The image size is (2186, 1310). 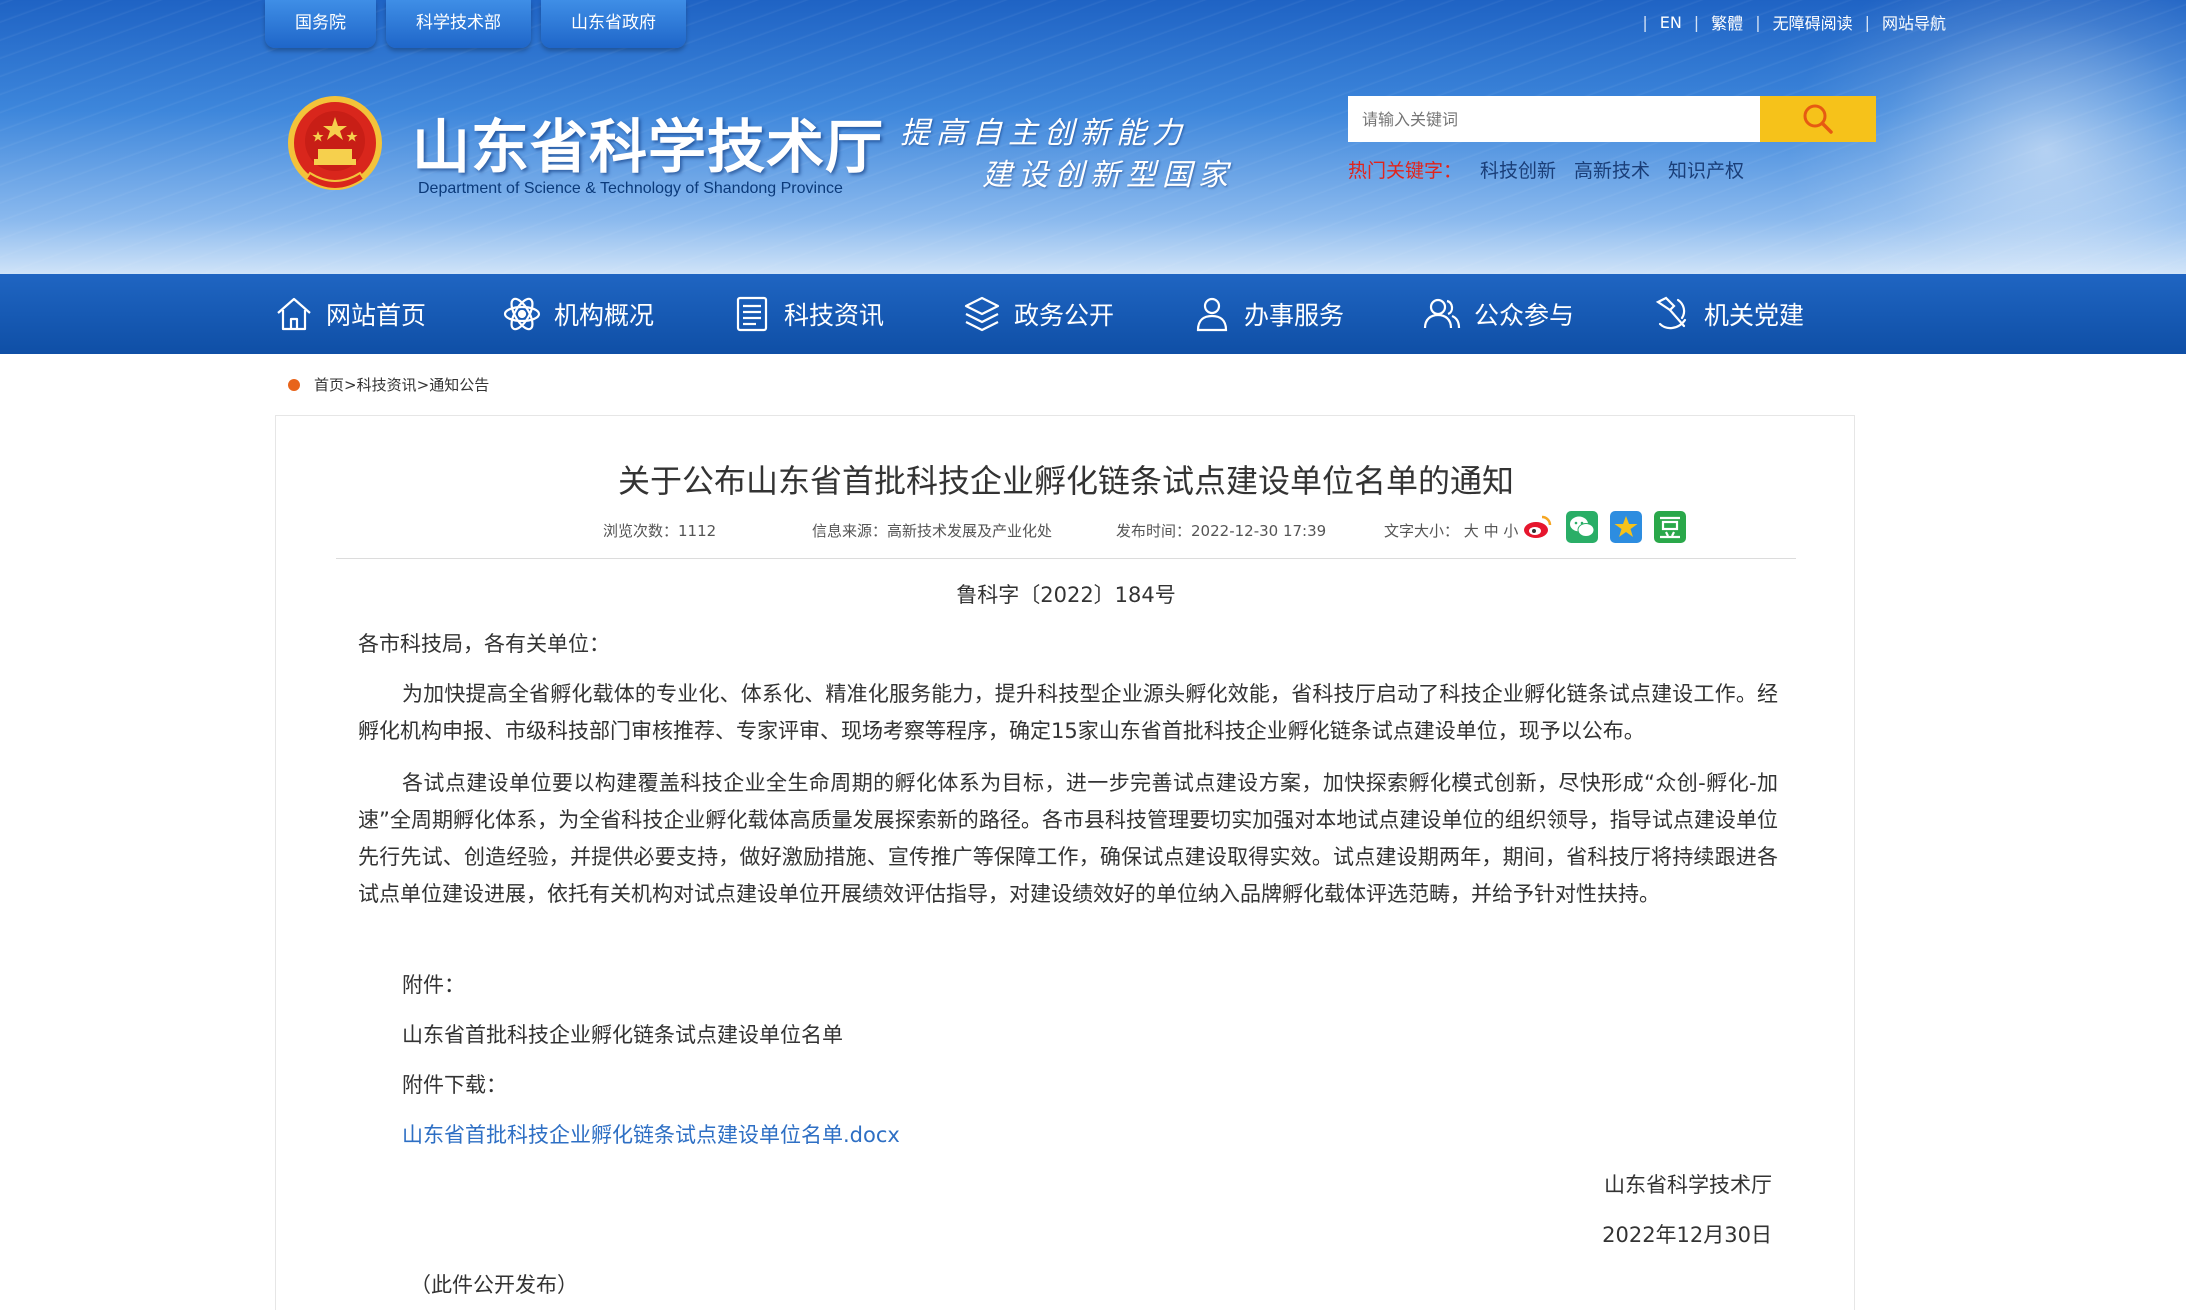 What do you see at coordinates (1612, 169) in the screenshot?
I see `hot-keyword-hightech: 高新技术` at bounding box center [1612, 169].